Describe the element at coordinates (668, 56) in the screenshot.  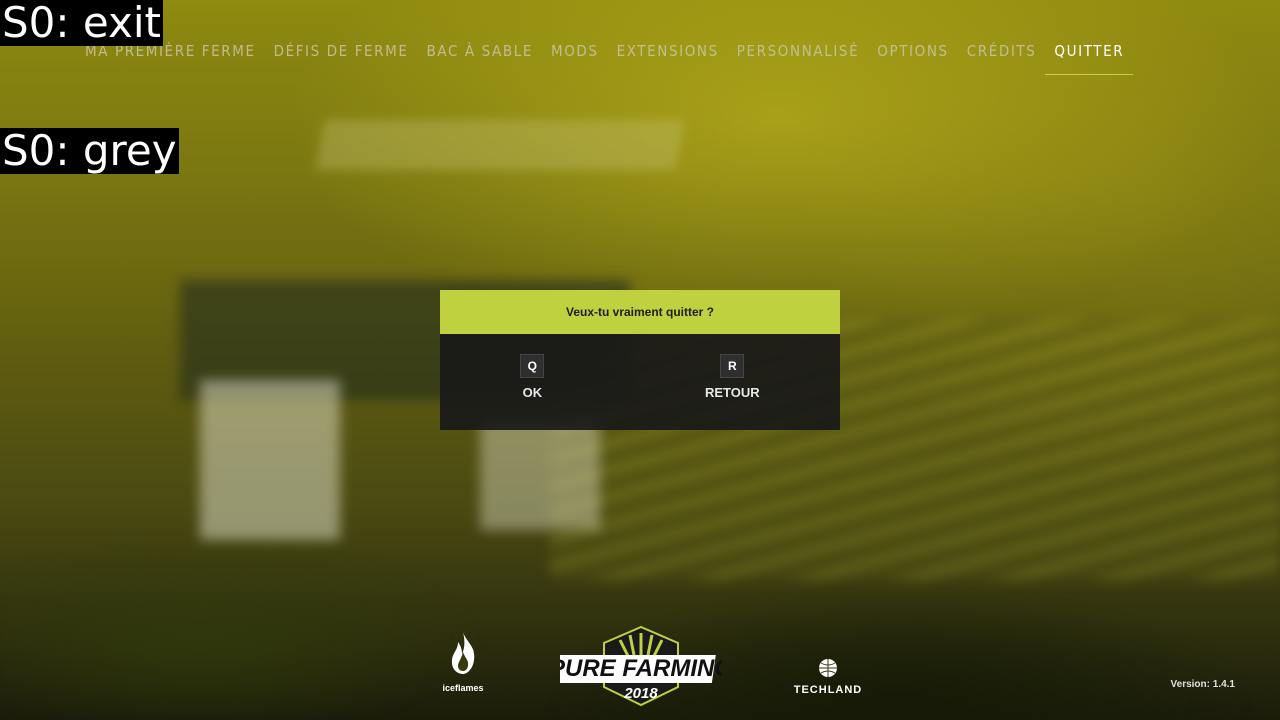
I see `nav-item-extensions: EXTENSIONS` at that location.